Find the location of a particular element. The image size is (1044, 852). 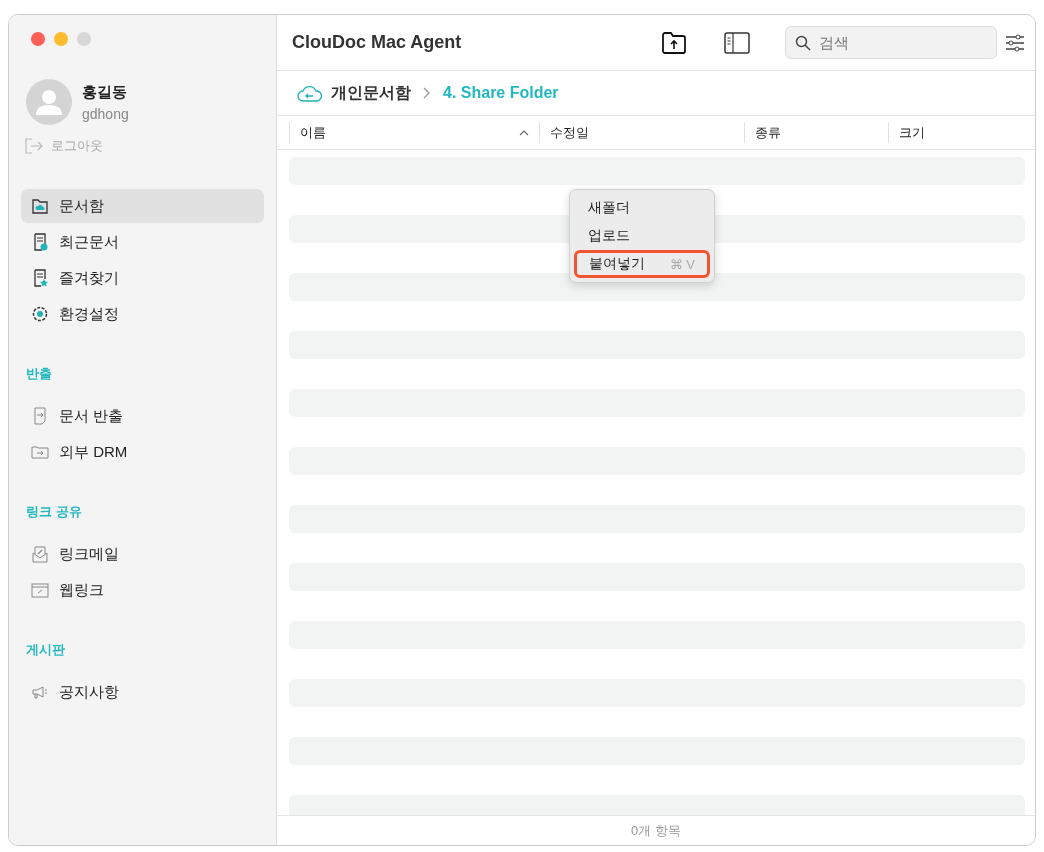

section-title: 반출 is located at coordinates (39, 374).